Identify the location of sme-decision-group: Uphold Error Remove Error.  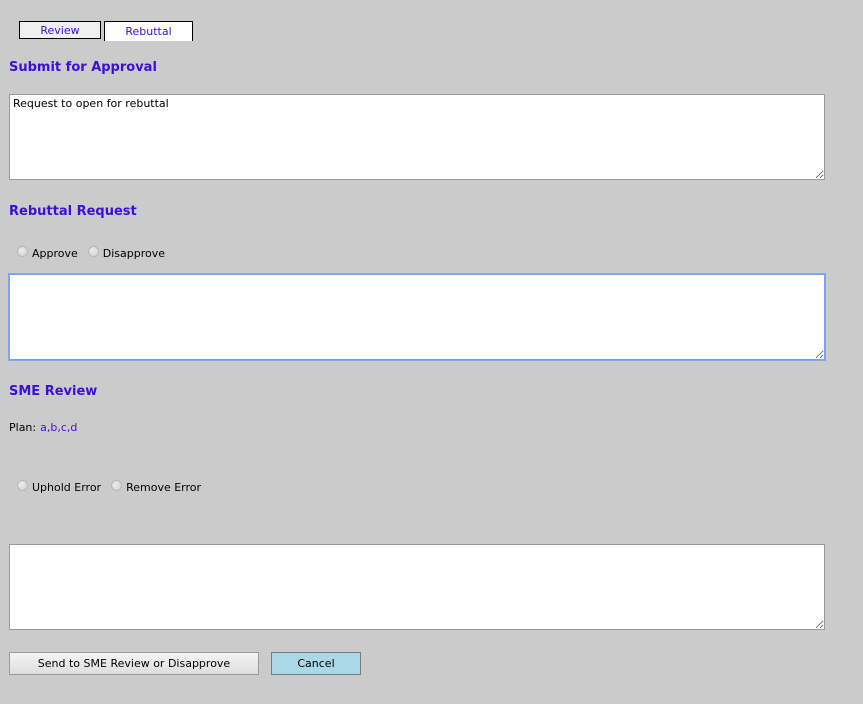
(114, 487).